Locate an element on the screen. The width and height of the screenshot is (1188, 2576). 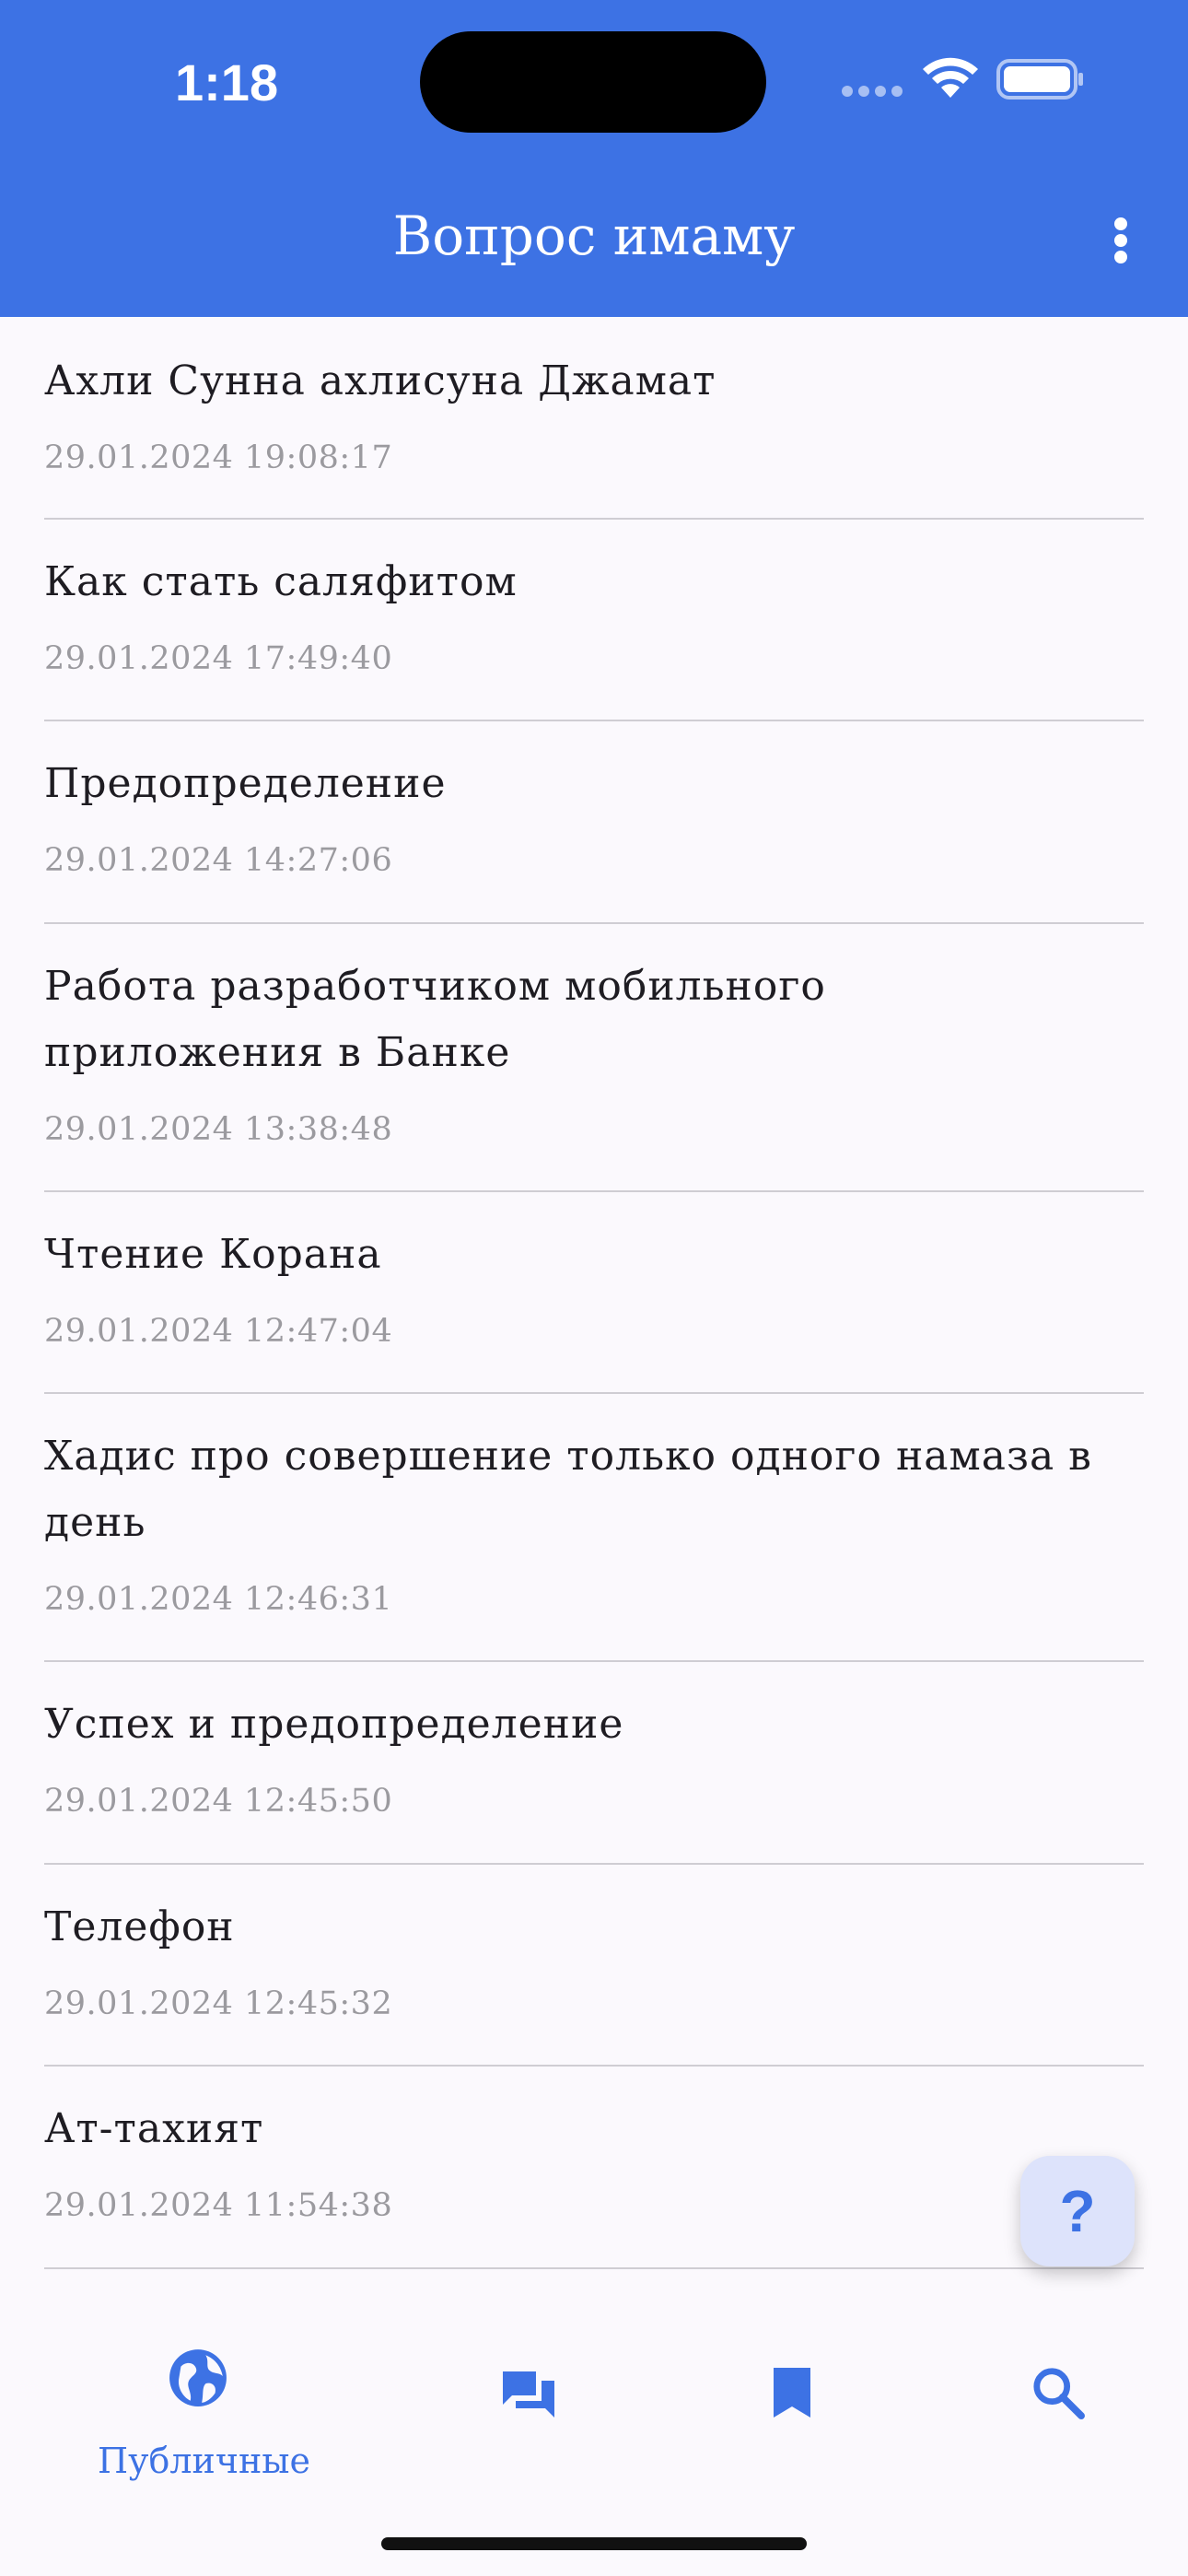
list-item: Телефон 29.01.2024 12:45:32 is located at coordinates (594, 1966).